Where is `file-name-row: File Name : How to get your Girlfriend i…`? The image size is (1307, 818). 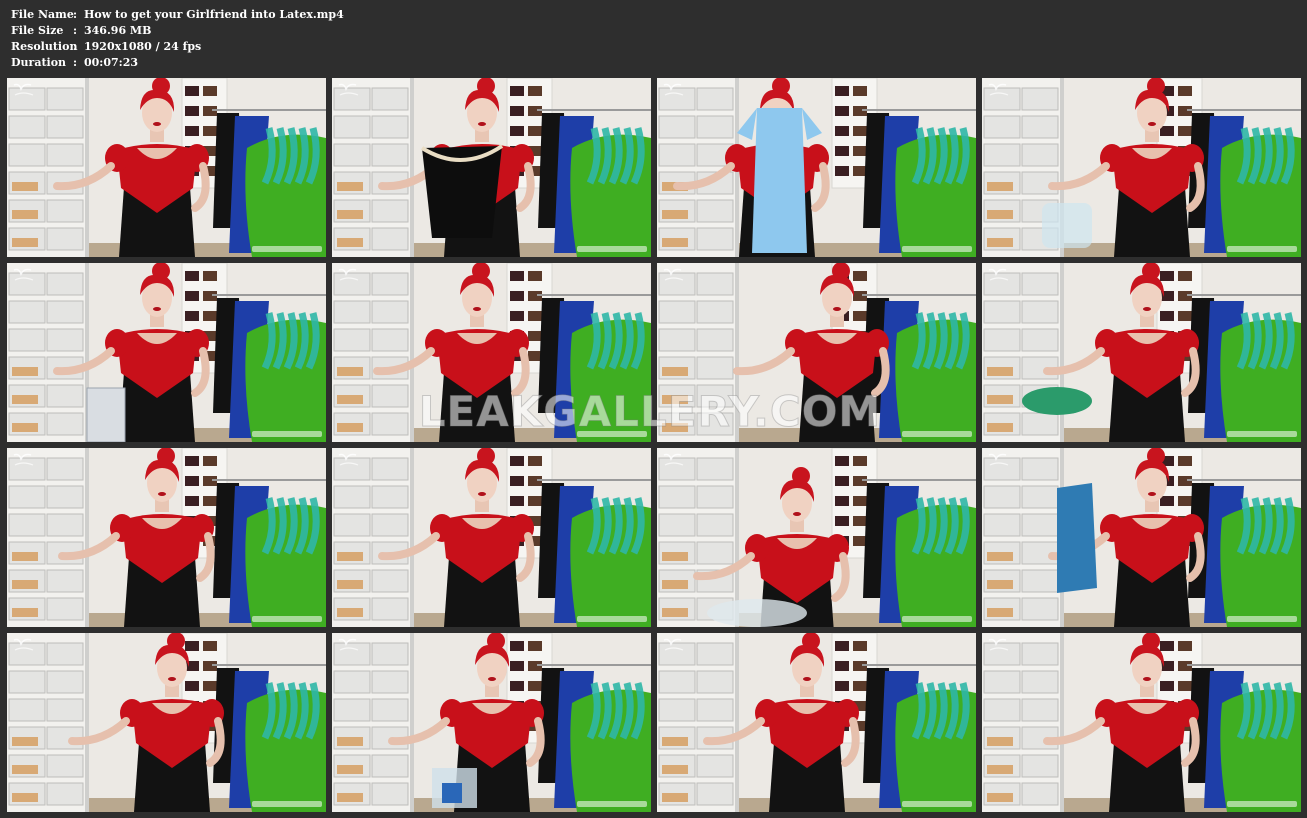 file-name-row: File Name : How to get your Girlfriend i… is located at coordinates (177, 15).